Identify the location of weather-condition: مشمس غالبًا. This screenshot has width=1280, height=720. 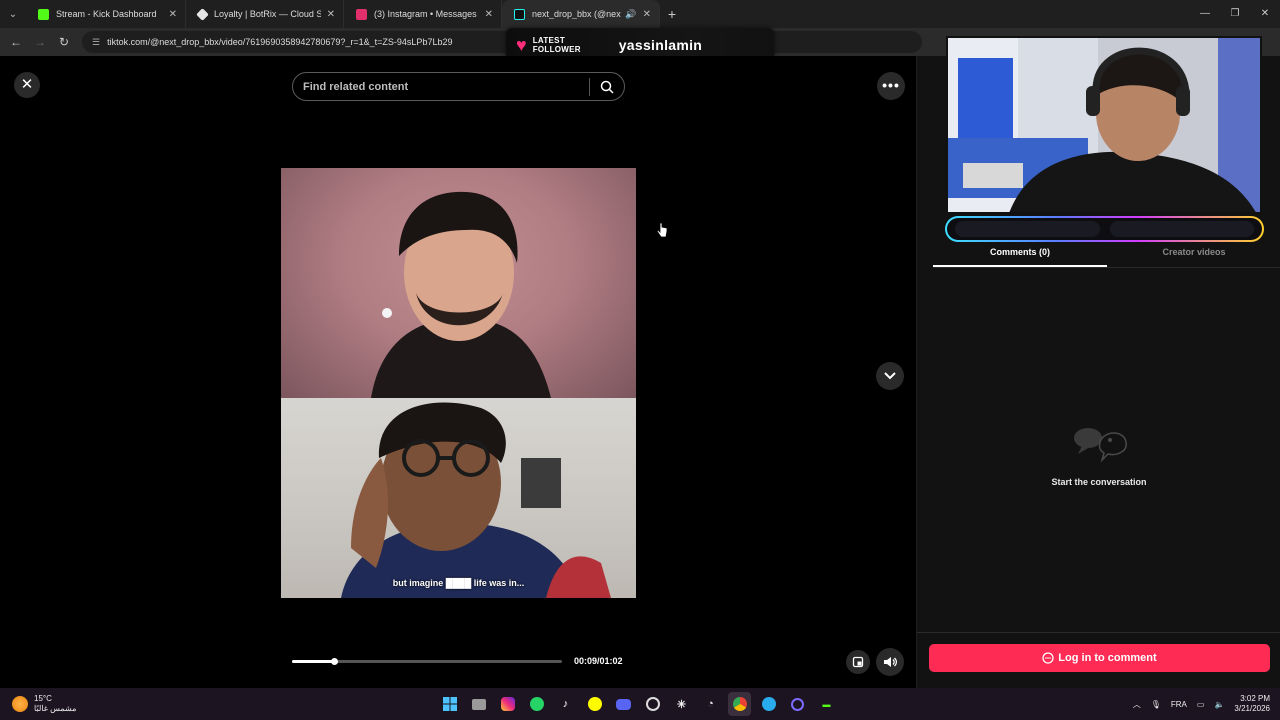
(55, 708).